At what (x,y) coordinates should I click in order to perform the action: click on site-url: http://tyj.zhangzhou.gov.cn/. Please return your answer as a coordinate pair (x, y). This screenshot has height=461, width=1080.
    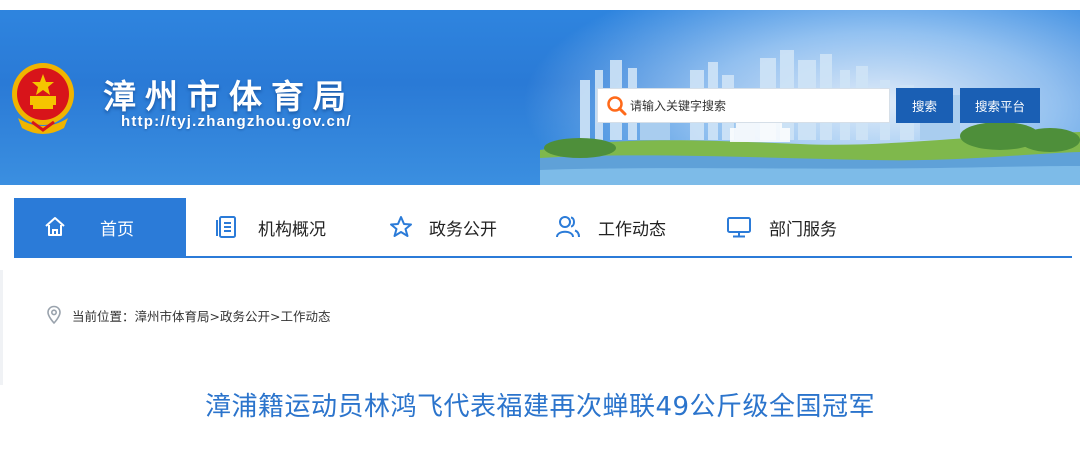
    Looking at the image, I should click on (236, 121).